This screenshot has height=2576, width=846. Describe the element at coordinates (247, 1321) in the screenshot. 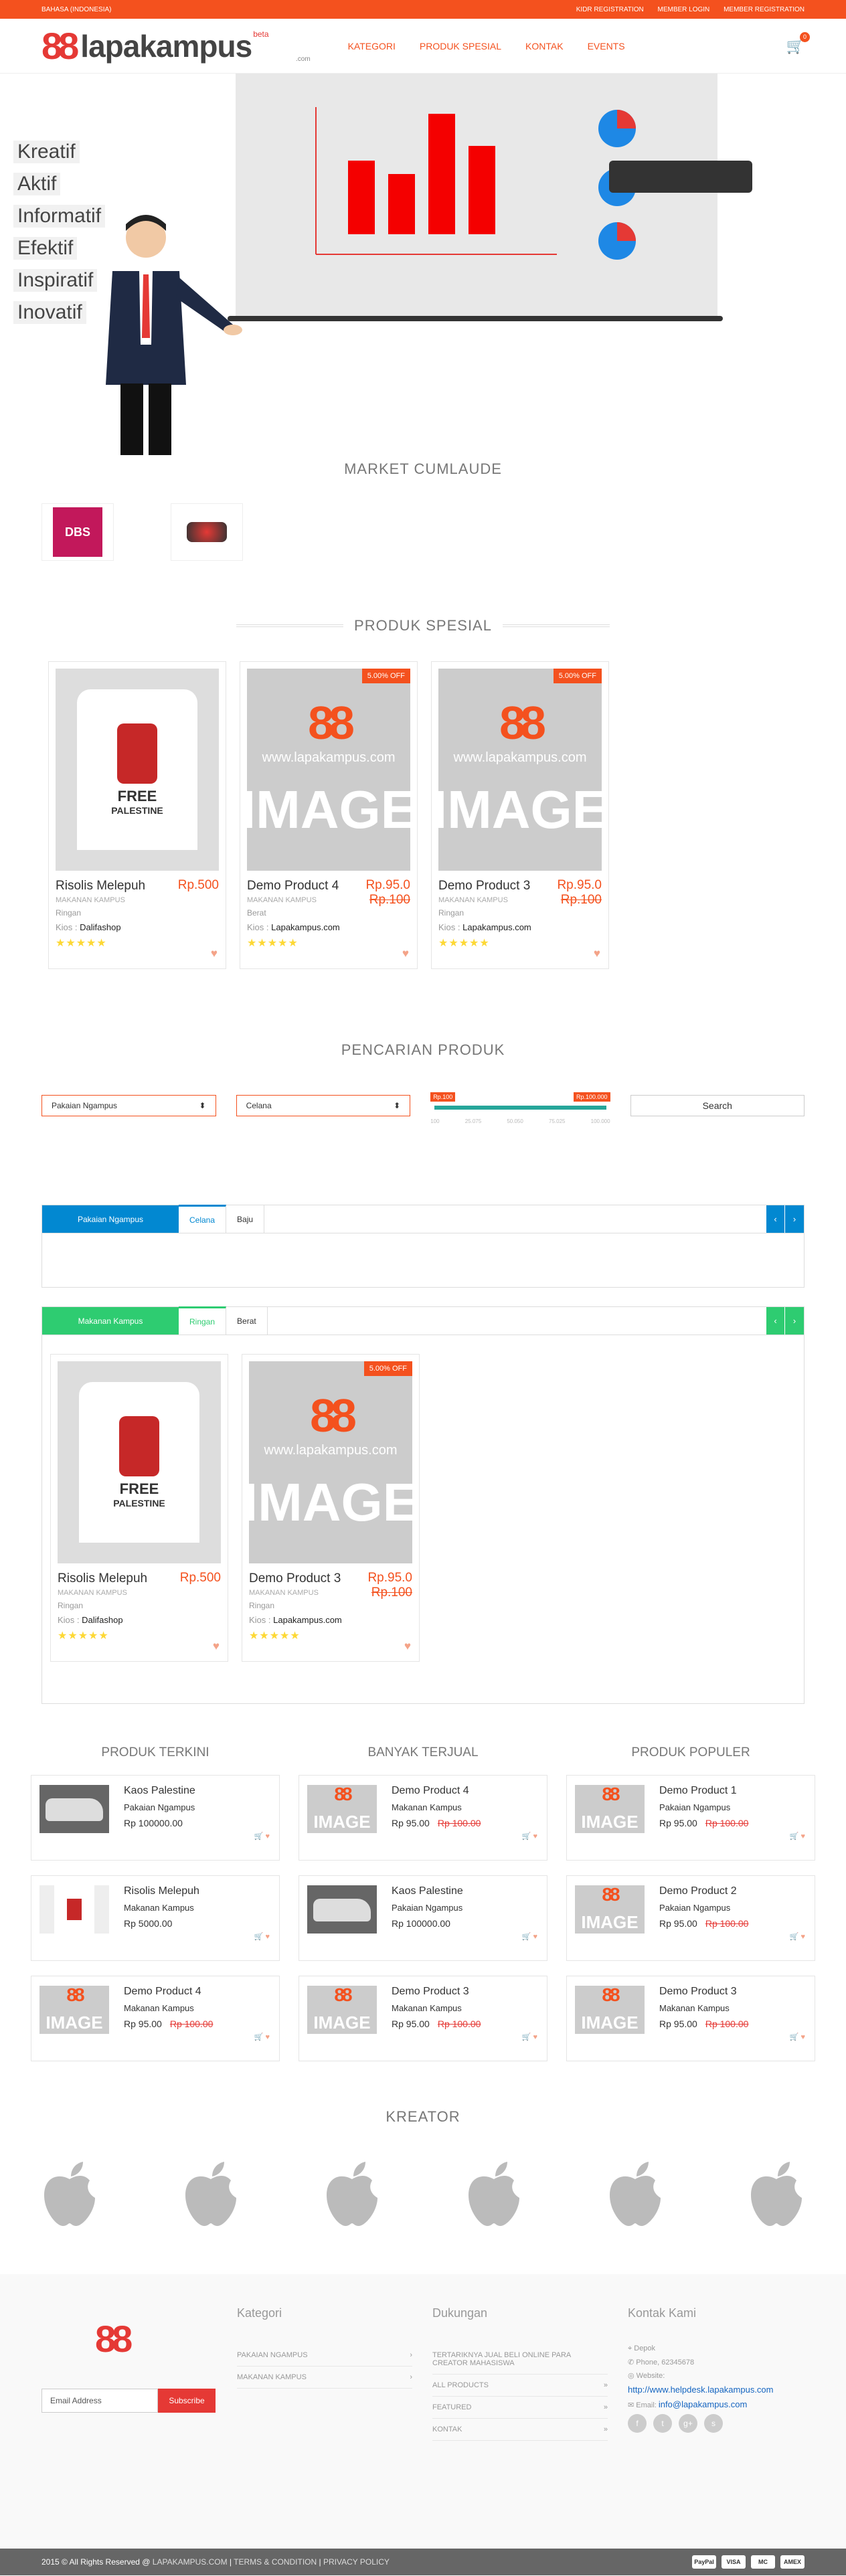

I see `tab-berat: Berat` at that location.